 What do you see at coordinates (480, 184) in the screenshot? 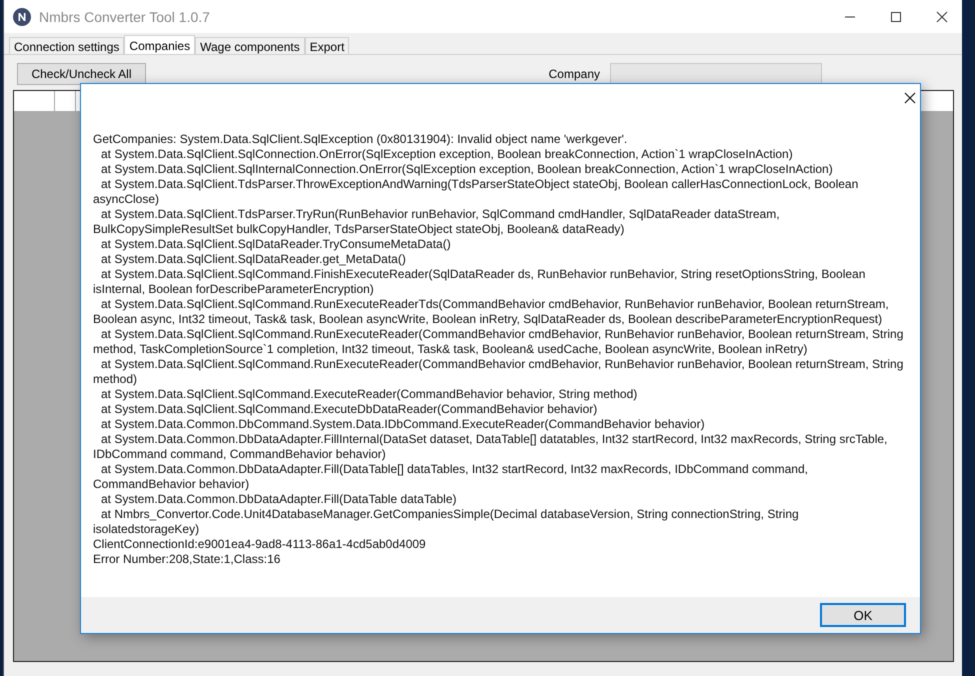
I see `error-message-line: at System.Data.SqlClient.TdsParser.ThrowExceptionAndWarning(TdsParserStateObject stateObj, Boolean callerHasConnectionLock, Boolean` at bounding box center [480, 184].